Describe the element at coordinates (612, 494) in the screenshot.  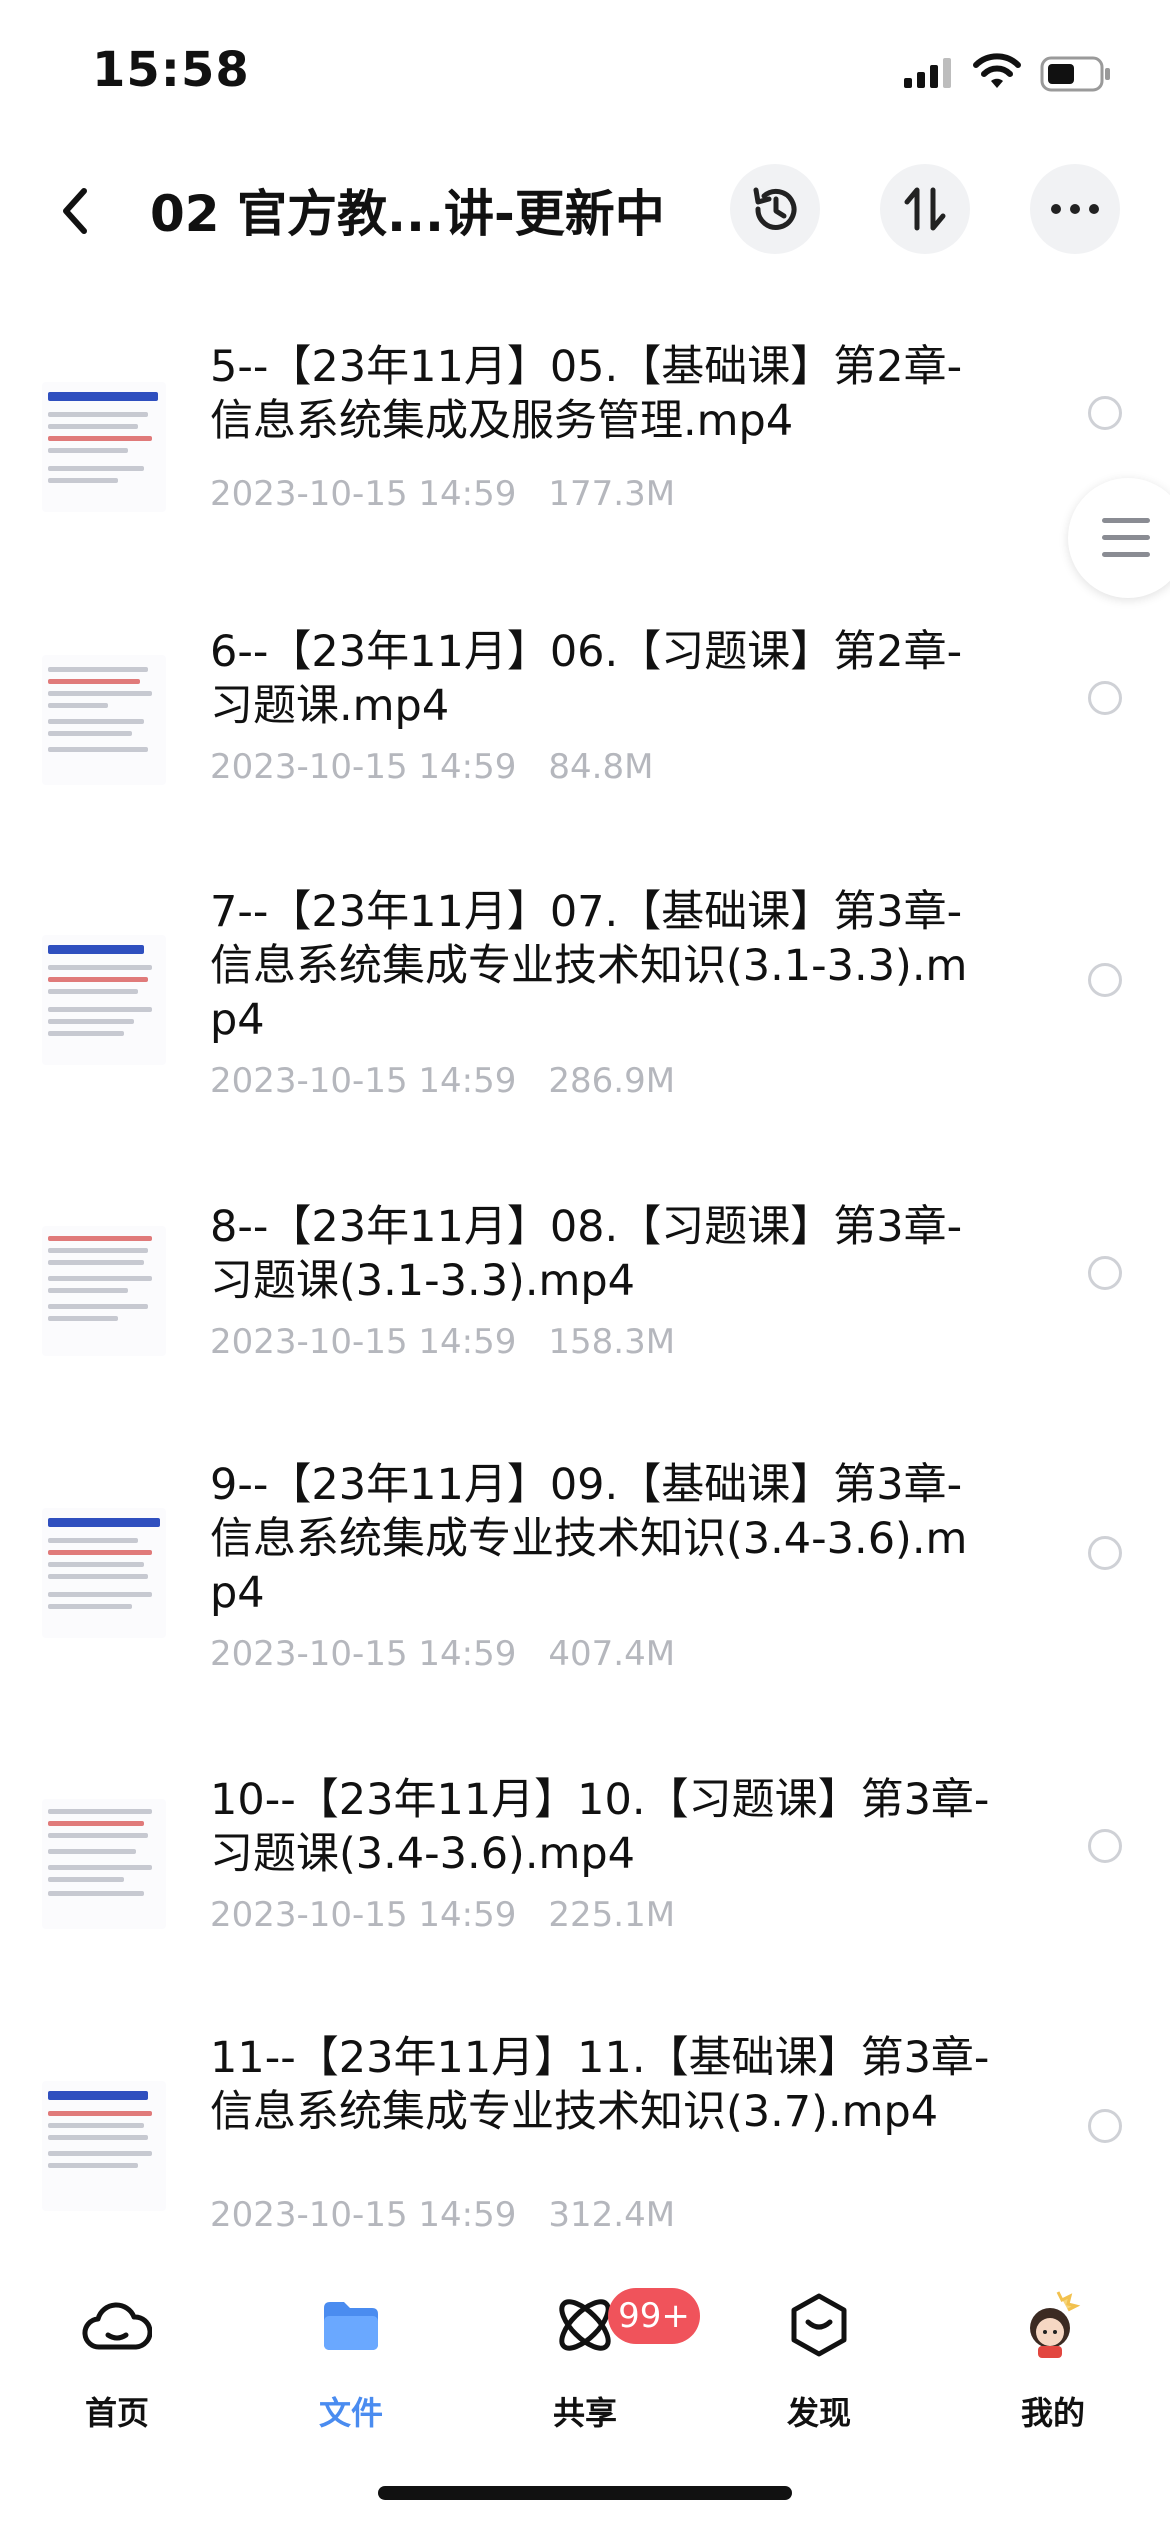
I see `file-size: 177.3M` at that location.